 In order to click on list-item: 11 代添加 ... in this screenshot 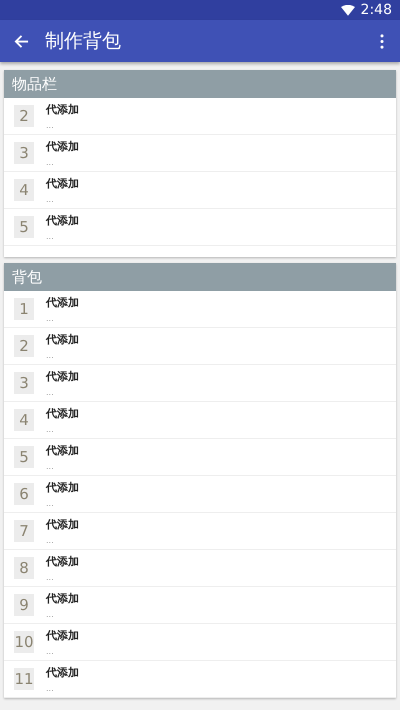, I will do `click(200, 679)`.